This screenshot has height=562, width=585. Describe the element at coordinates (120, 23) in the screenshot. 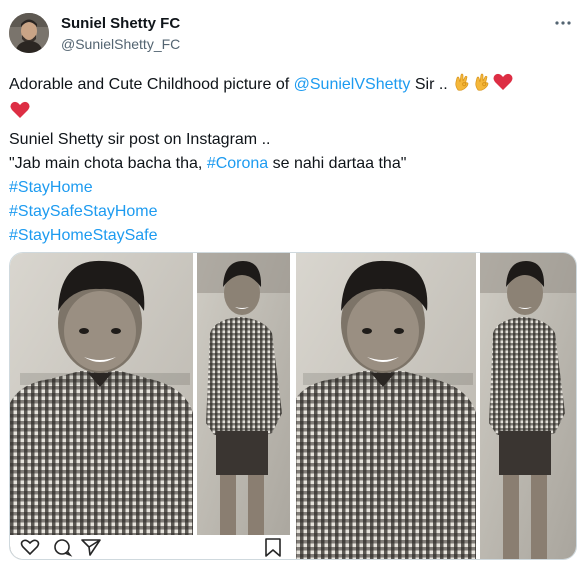

I see `display-name: Suniel Shetty FC` at that location.